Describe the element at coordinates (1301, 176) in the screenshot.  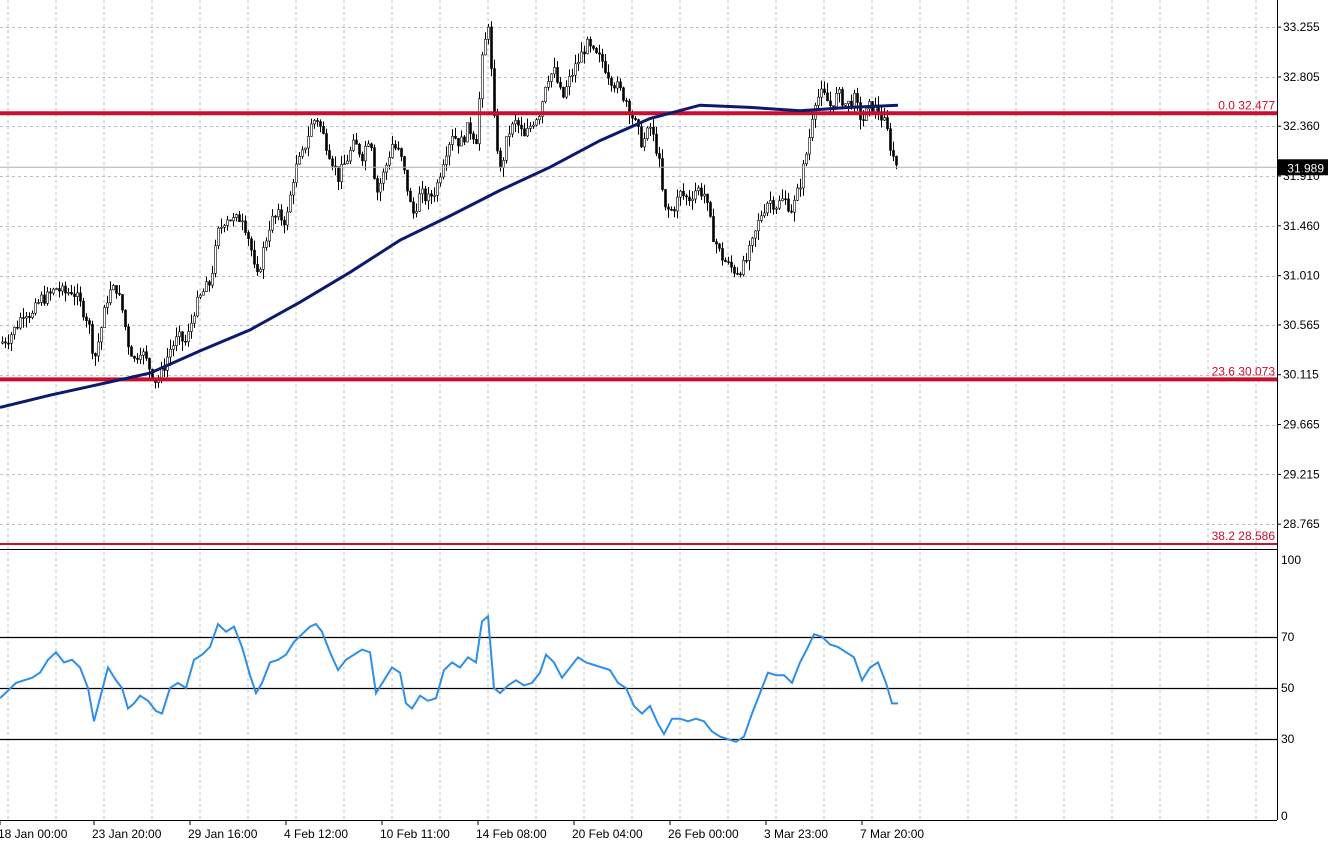
I see `price-axis-label: 31.910` at that location.